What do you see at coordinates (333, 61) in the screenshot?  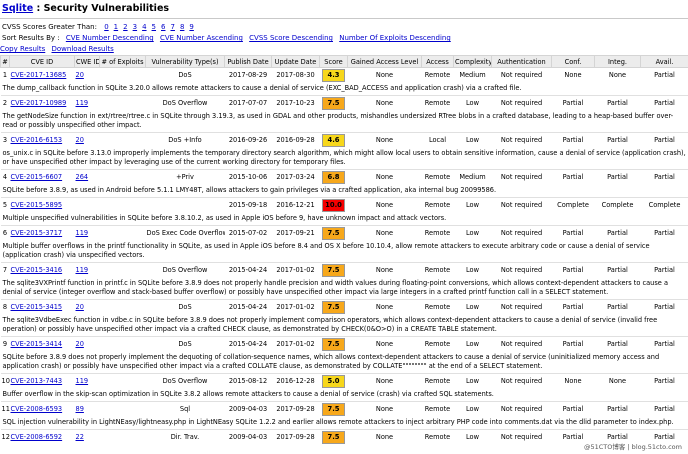 I see `col-header-score: Score` at bounding box center [333, 61].